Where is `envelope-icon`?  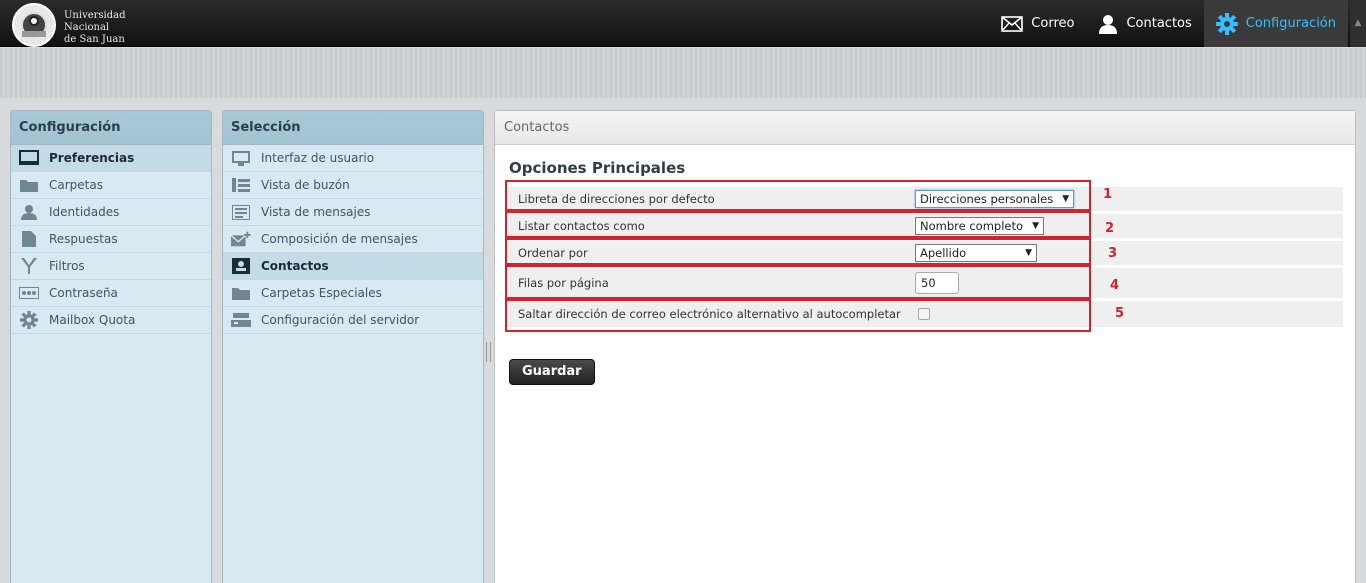 envelope-icon is located at coordinates (1012, 23).